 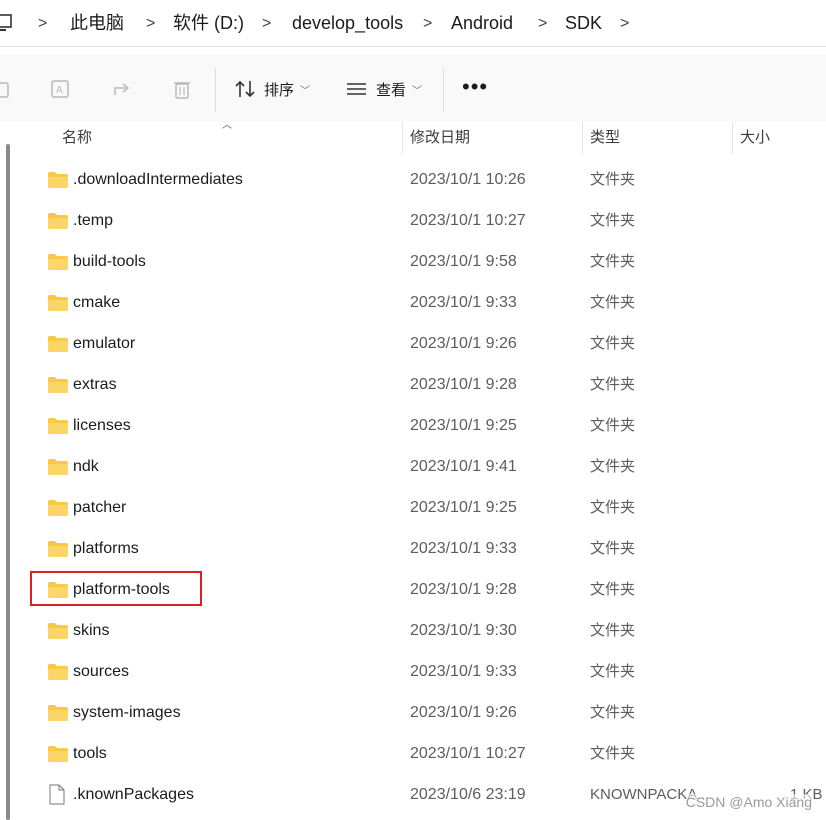 I want to click on column-header-name: 名称, so click(x=77, y=138).